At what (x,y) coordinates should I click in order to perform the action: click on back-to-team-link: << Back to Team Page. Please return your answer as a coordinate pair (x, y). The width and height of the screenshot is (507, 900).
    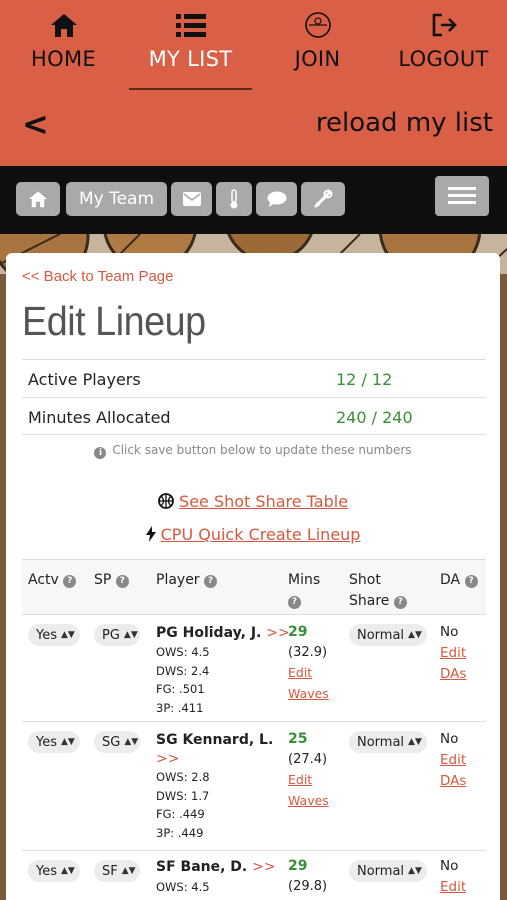
    Looking at the image, I should click on (98, 276).